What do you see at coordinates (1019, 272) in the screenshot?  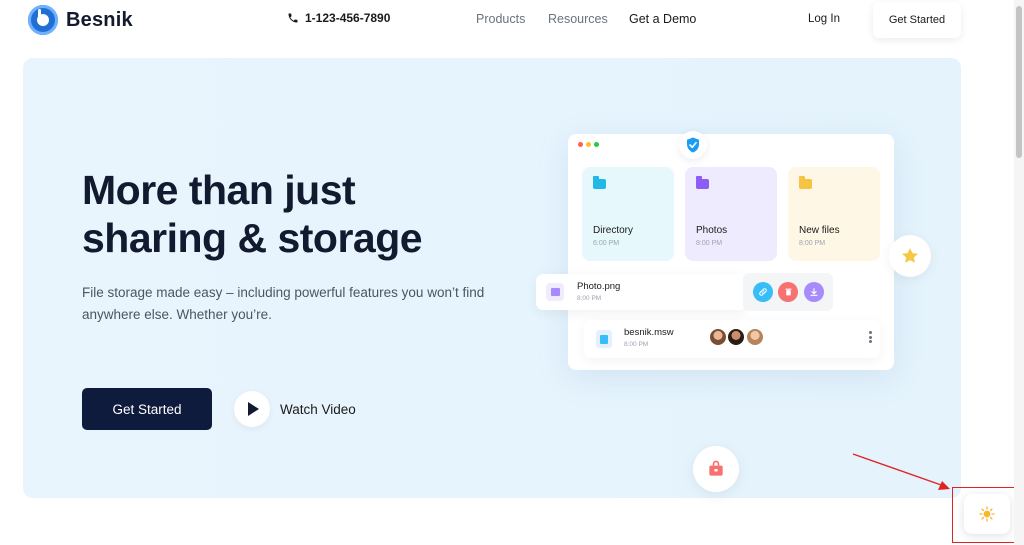 I see `page-scrollbar` at bounding box center [1019, 272].